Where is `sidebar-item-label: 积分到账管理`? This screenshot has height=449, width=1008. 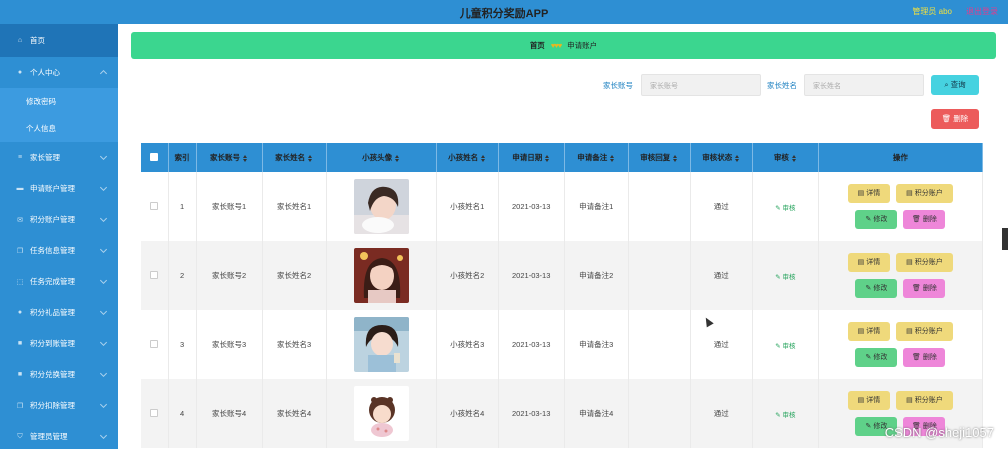
sidebar-item-label: 积分到账管理 is located at coordinates (52, 343).